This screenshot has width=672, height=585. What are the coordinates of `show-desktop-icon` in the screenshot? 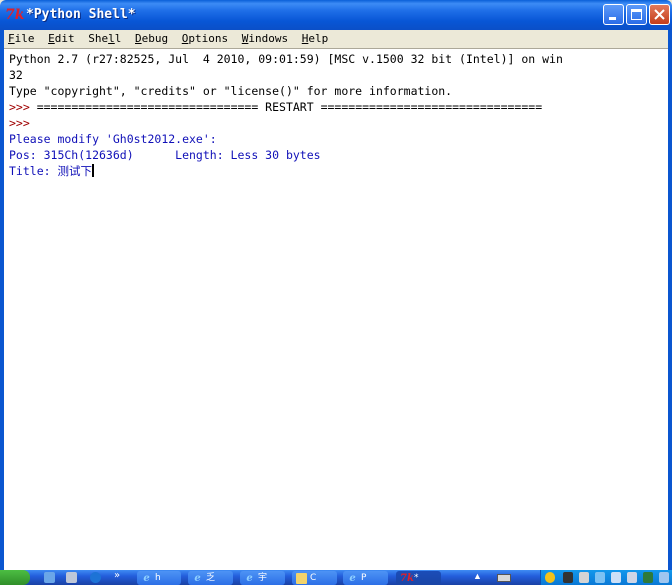 It's located at (49, 577).